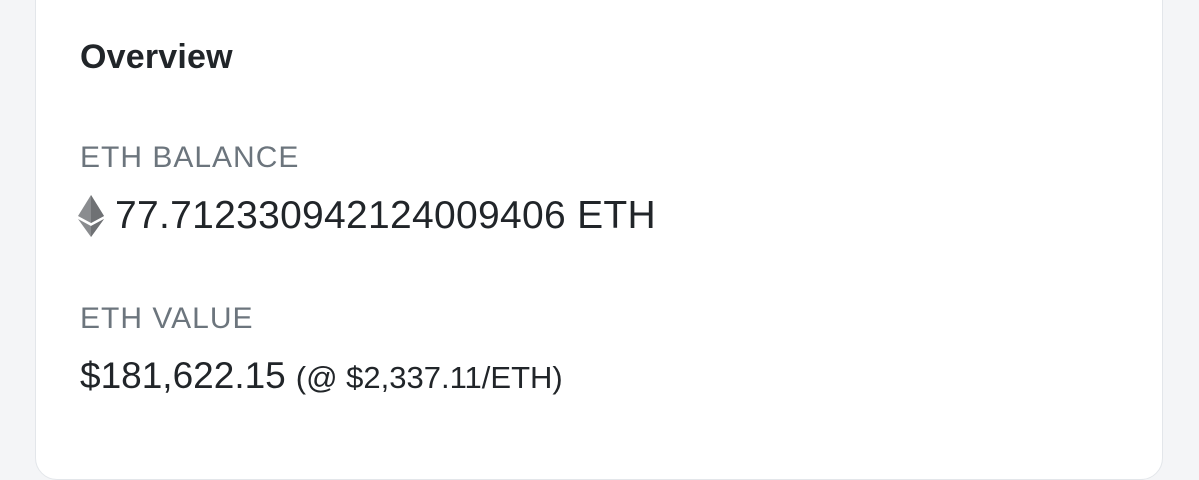 The height and width of the screenshot is (480, 1199). I want to click on eth-value-amount: $181,622.15, so click(183, 375).